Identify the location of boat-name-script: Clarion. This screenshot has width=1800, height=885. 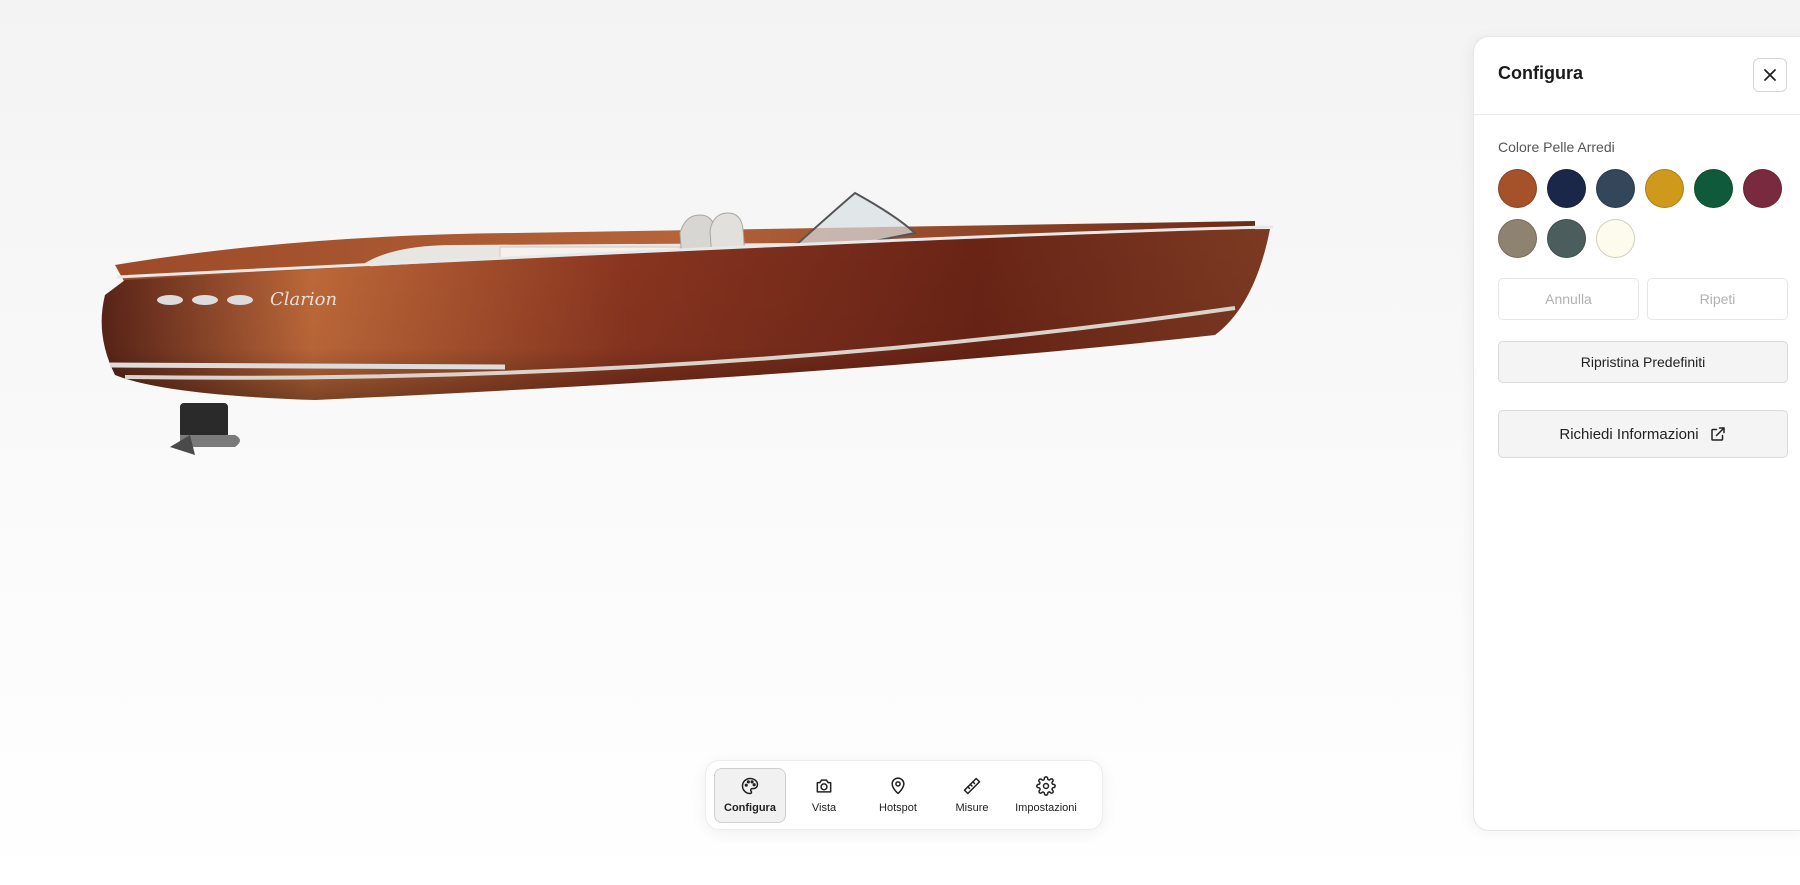
(303, 299).